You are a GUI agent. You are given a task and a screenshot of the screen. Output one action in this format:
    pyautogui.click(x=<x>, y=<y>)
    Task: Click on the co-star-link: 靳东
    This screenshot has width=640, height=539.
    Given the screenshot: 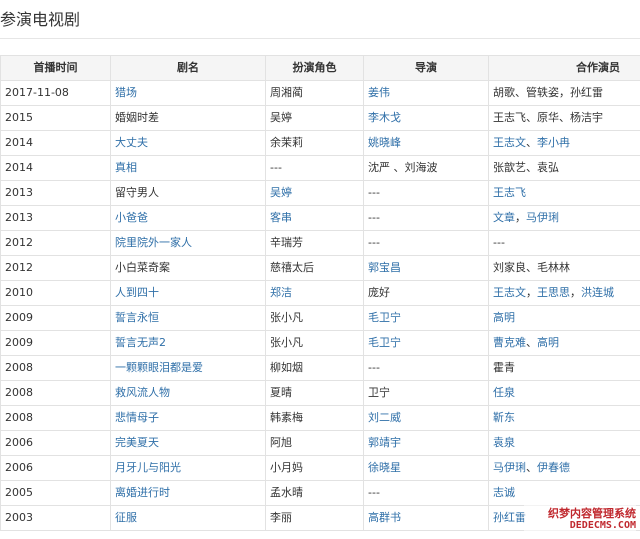 What is the action you would take?
    pyautogui.click(x=504, y=417)
    